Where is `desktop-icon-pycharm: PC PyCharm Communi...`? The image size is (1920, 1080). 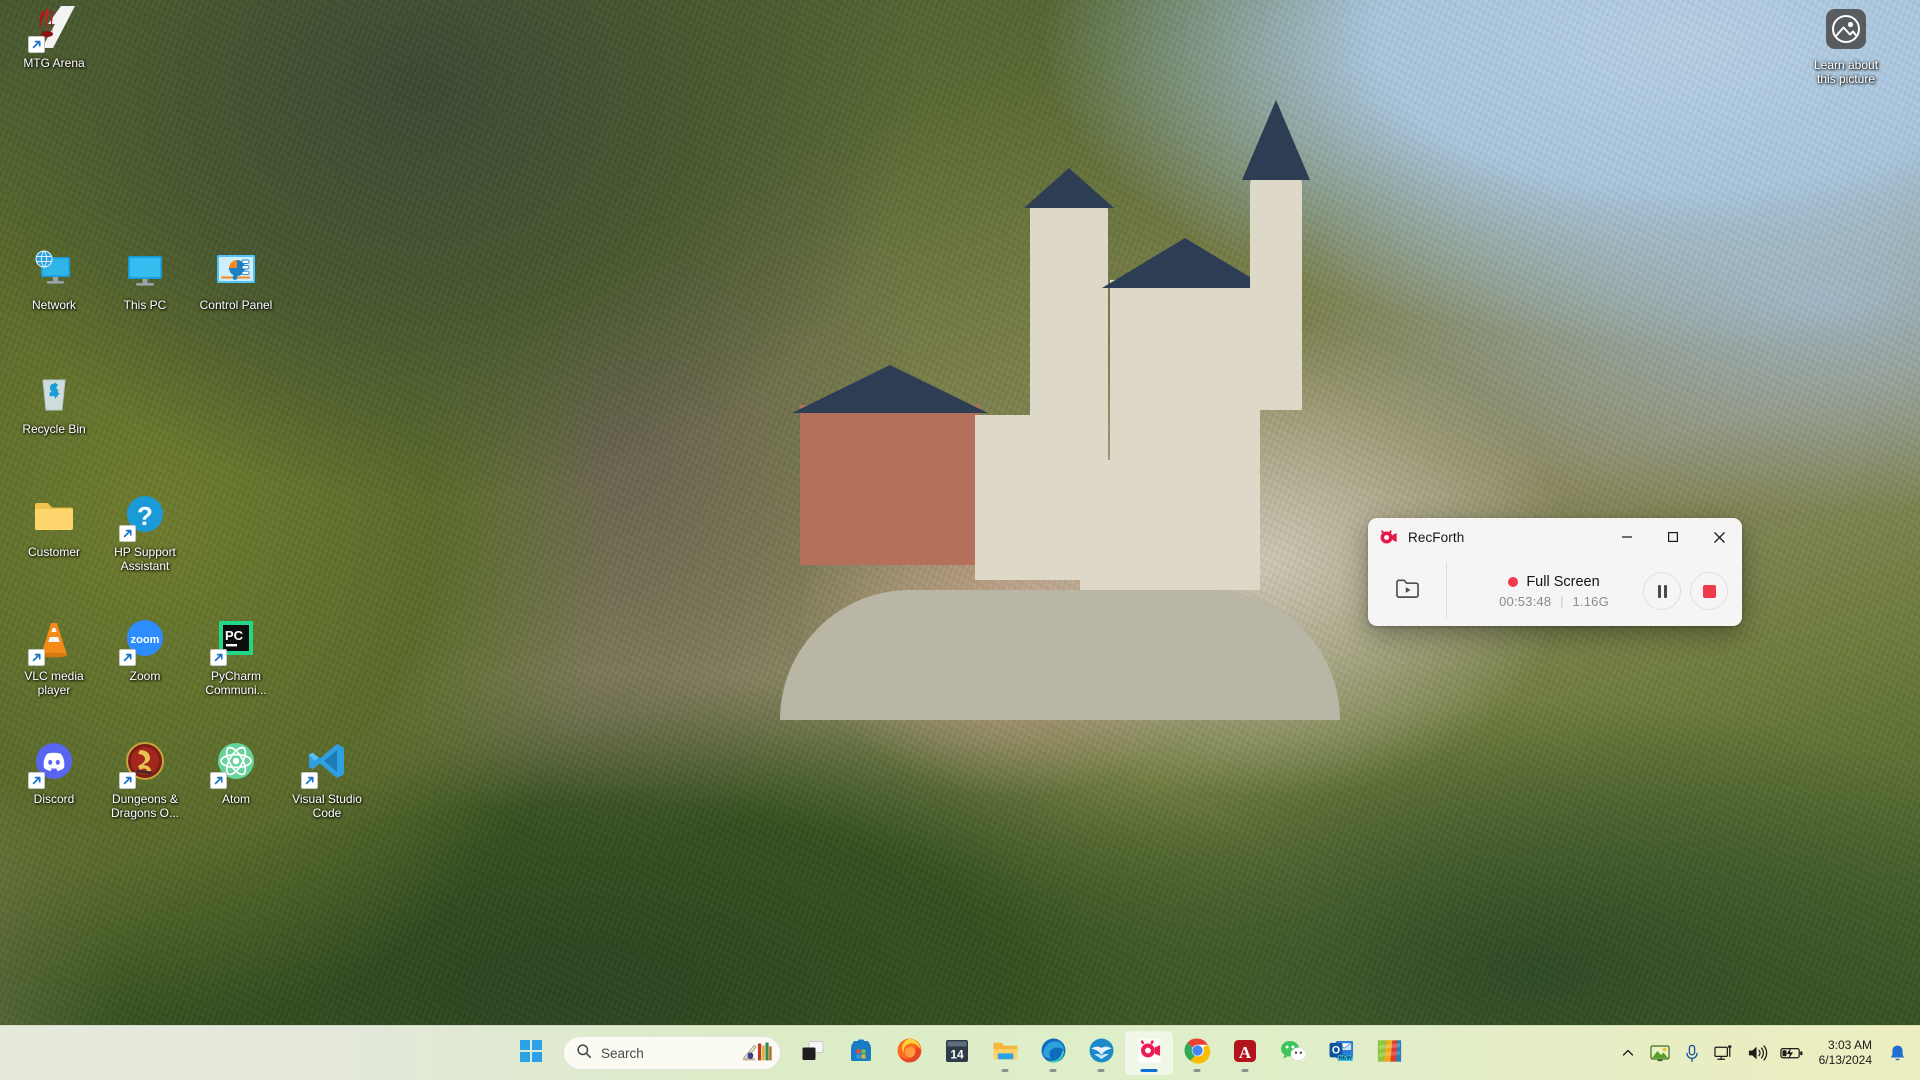 desktop-icon-pycharm: PC PyCharm Communi... is located at coordinates (236, 657).